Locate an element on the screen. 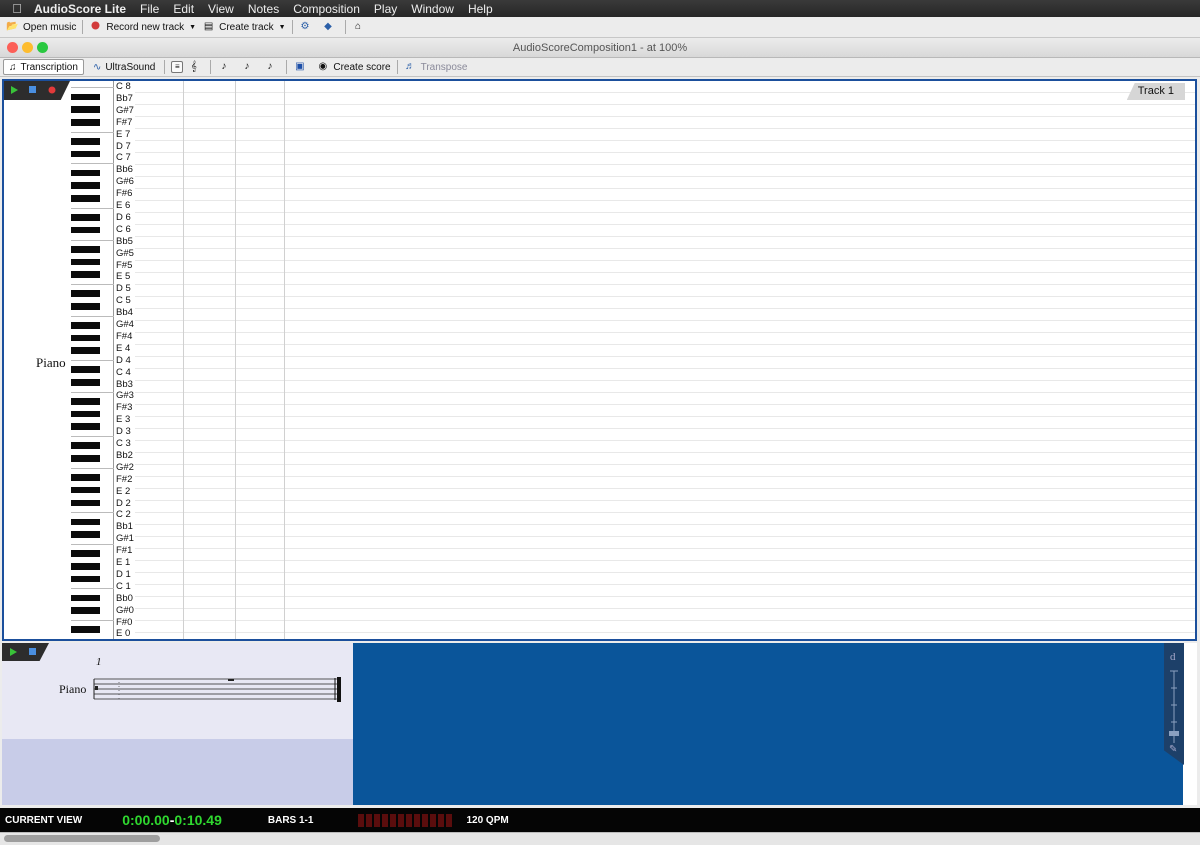 The image size is (1200, 845). horizontal-scrollbar is located at coordinates (600, 838).